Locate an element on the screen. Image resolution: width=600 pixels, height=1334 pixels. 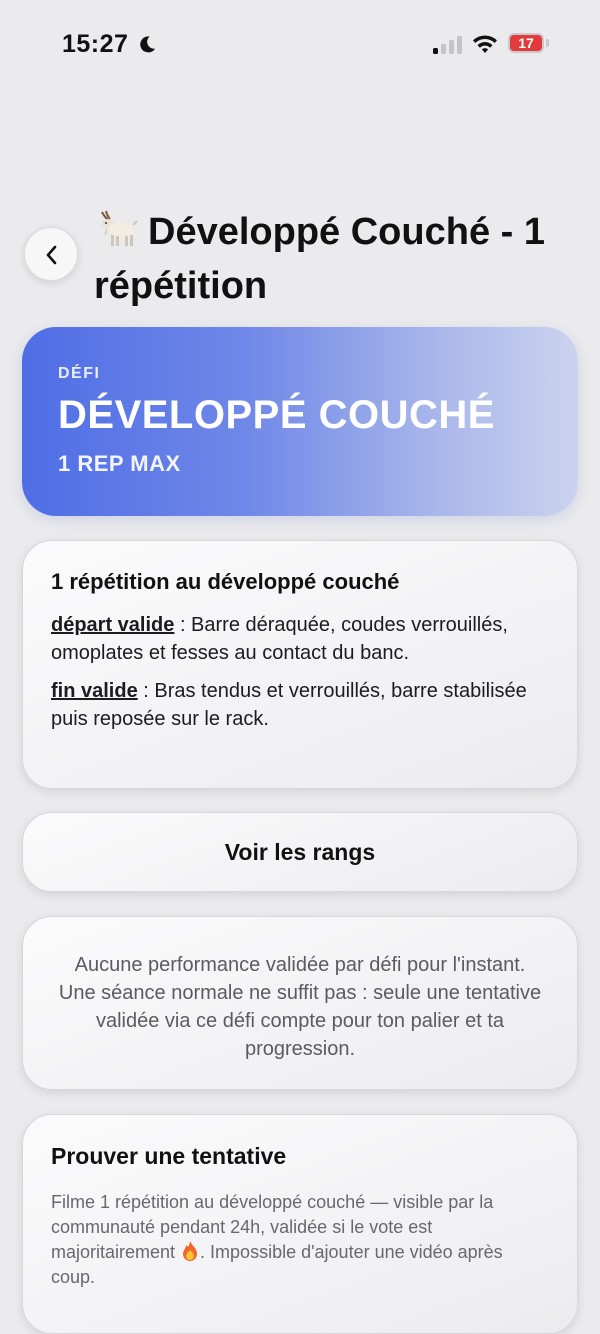
battery-icon: 17 is located at coordinates (529, 44).